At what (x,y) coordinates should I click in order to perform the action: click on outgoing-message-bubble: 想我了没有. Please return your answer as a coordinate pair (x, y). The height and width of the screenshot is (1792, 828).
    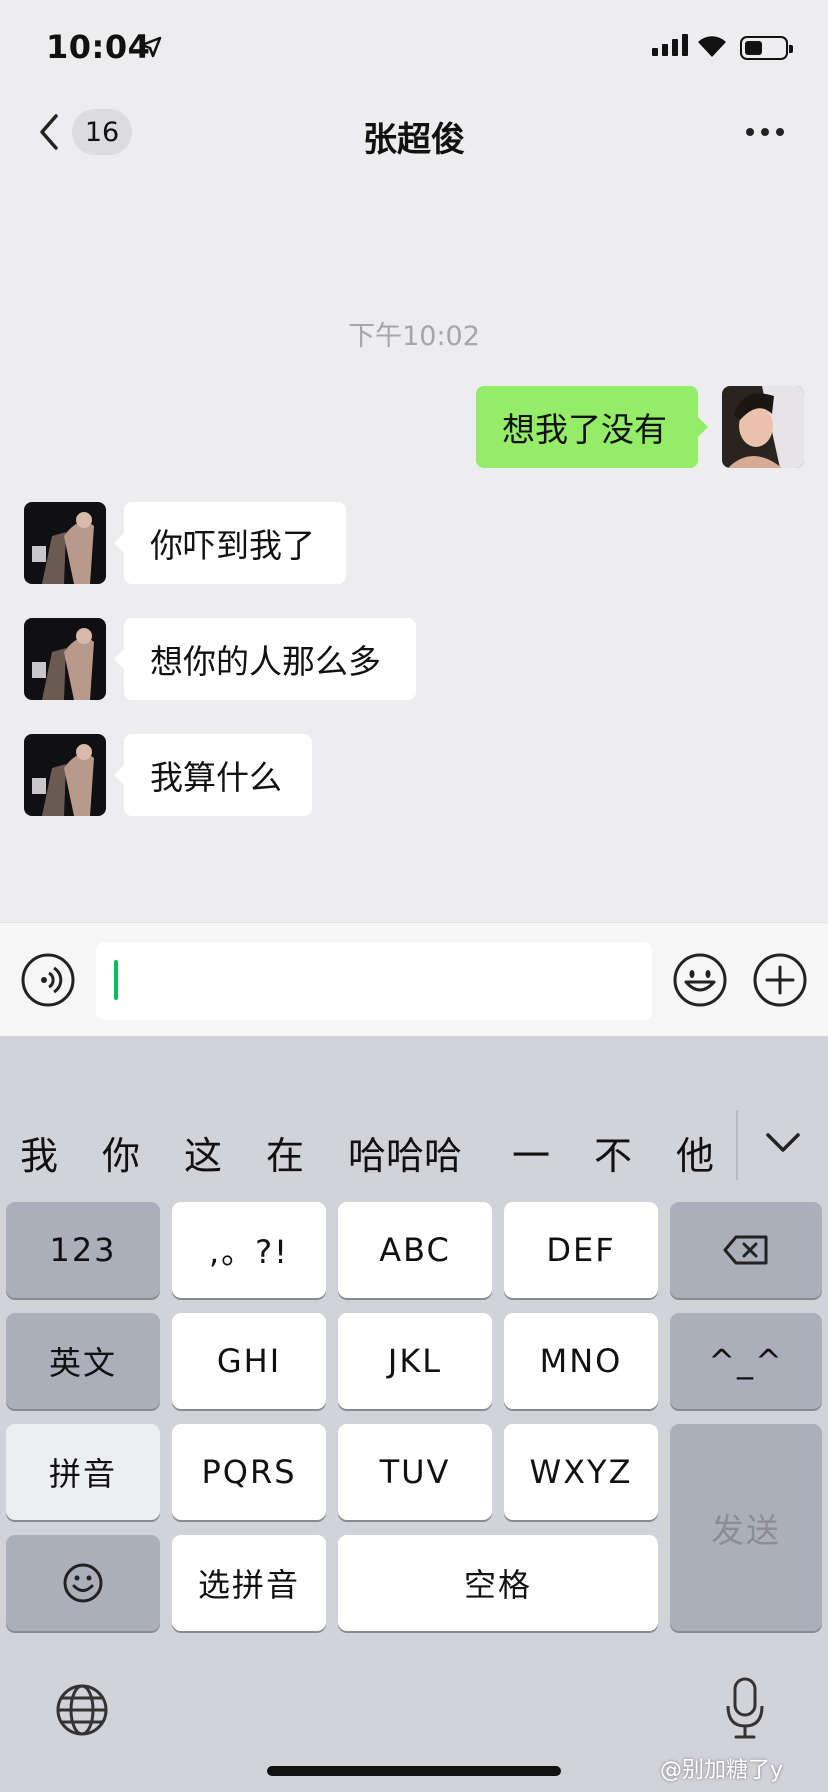
    Looking at the image, I should click on (592, 427).